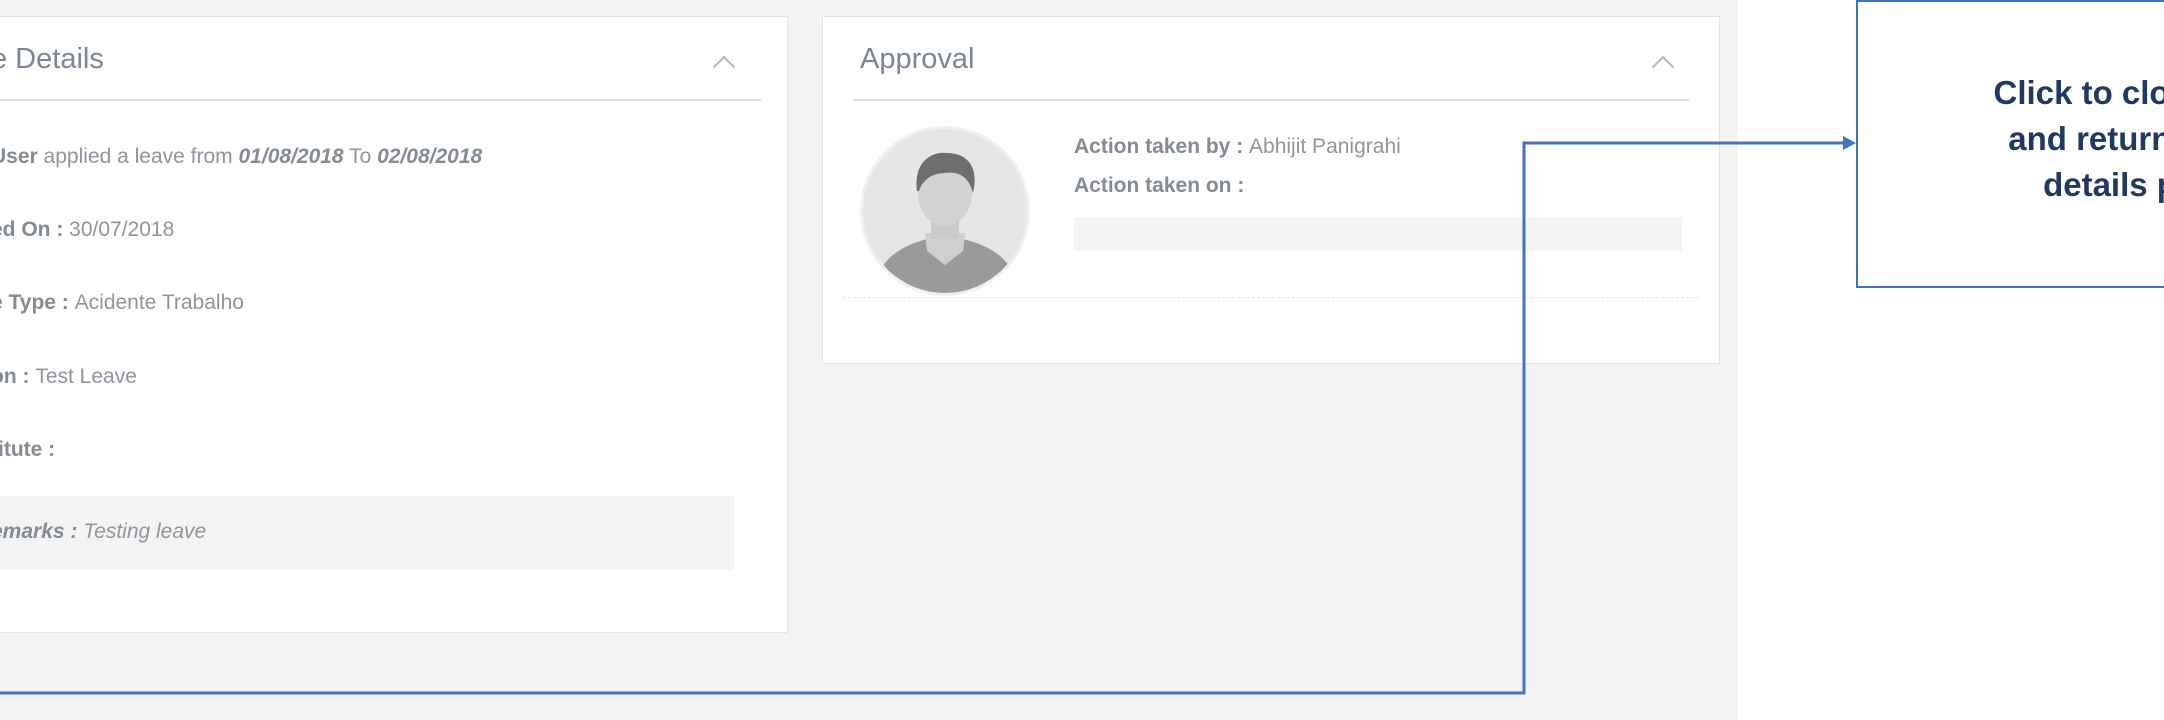 Image resolution: width=2164 pixels, height=720 pixels. I want to click on annotation-callout: Click to close t and return to details p, so click(2010, 144).